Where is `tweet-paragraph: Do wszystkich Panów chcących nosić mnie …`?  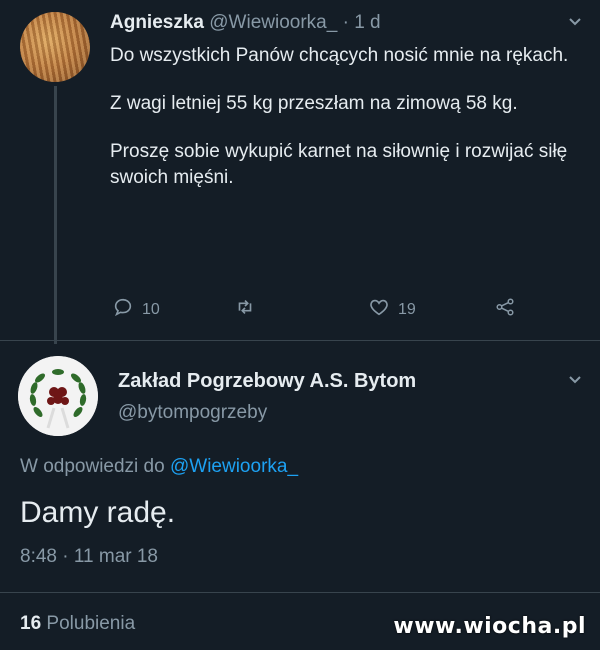
tweet-paragraph: Do wszystkich Panów chcących nosić mnie … is located at coordinates (339, 55).